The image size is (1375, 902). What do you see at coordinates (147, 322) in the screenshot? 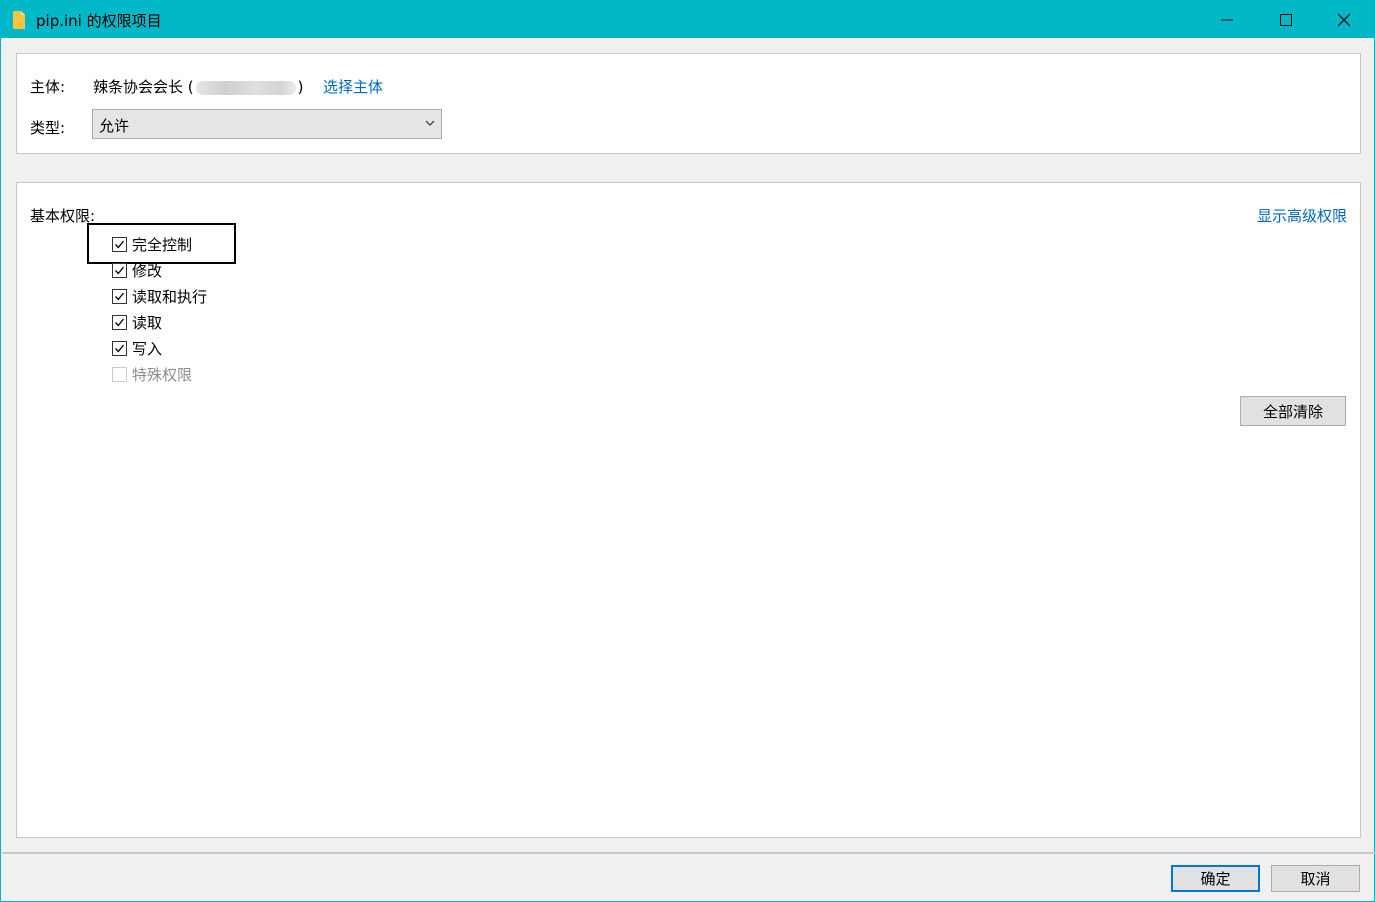
I see `perm-label: 读取` at bounding box center [147, 322].